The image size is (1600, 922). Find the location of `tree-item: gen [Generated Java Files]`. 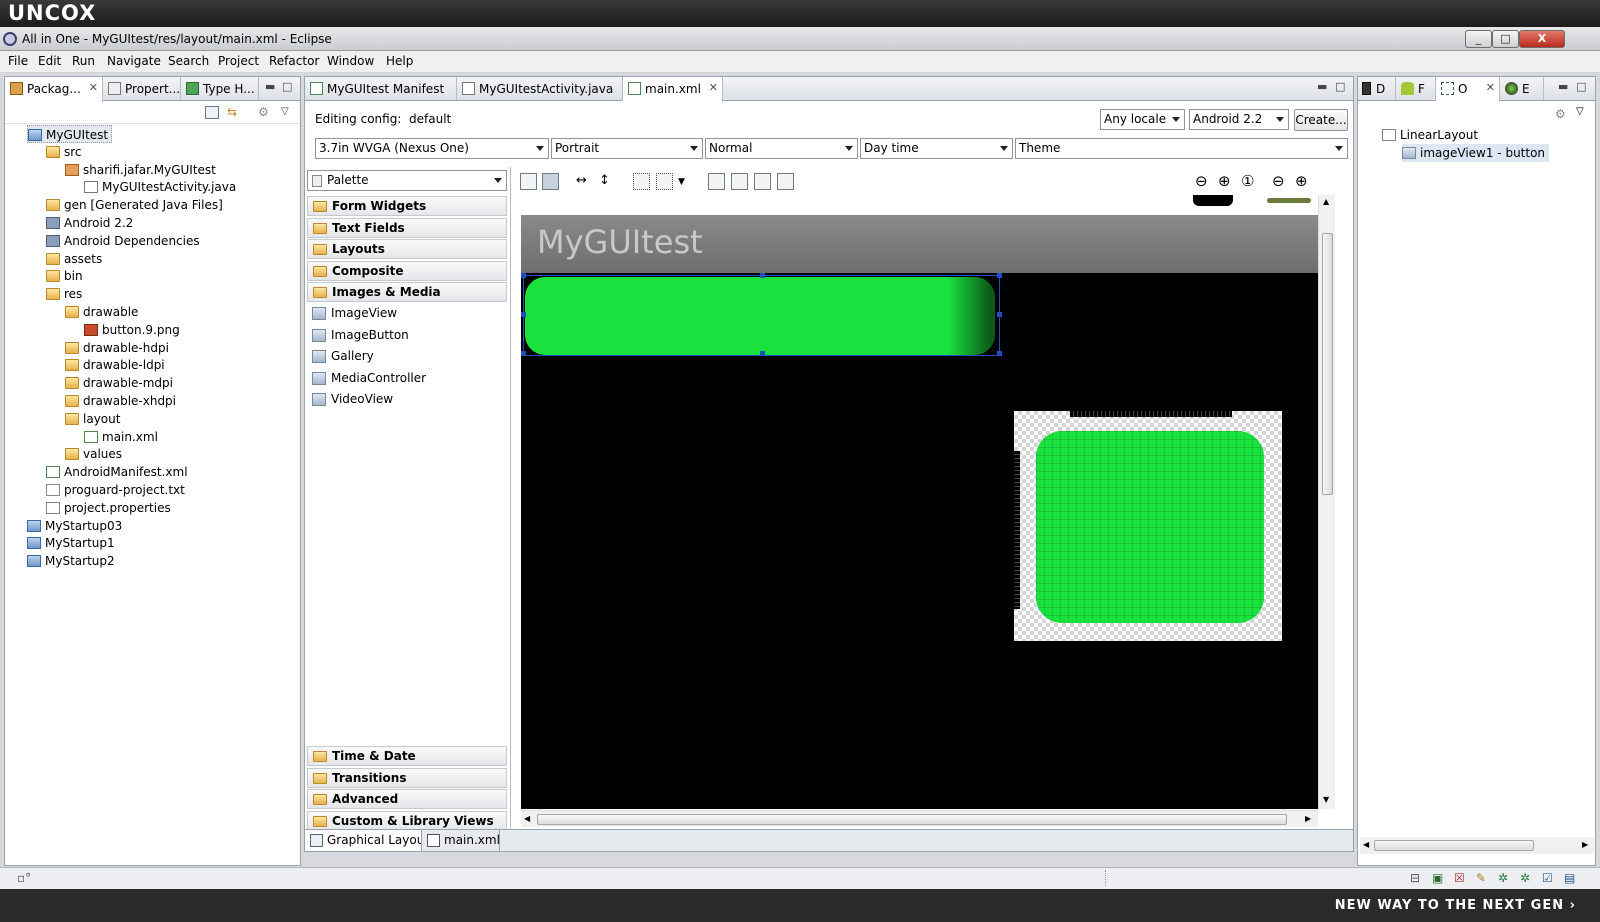

tree-item: gen [Generated Java Files] is located at coordinates (134, 205).